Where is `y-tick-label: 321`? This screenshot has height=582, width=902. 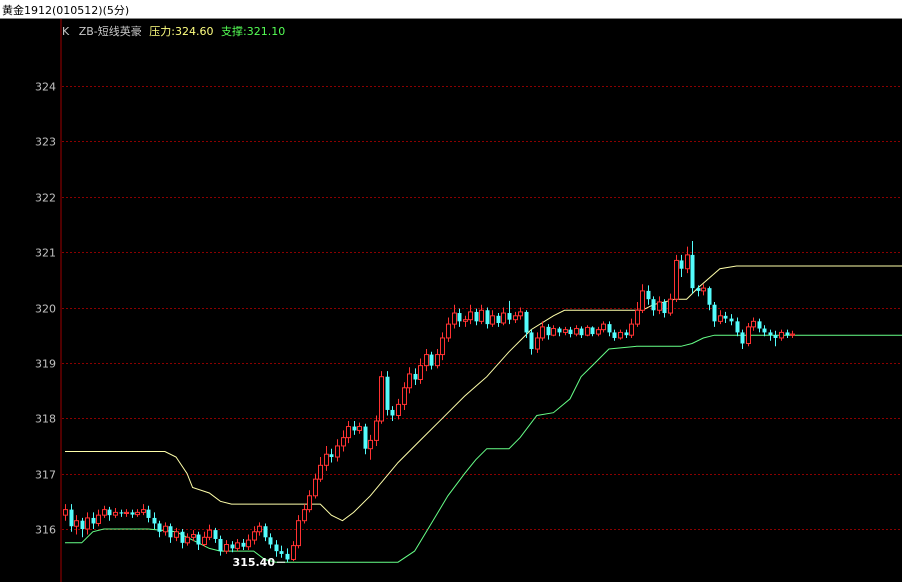
y-tick-label: 321 is located at coordinates (45, 253).